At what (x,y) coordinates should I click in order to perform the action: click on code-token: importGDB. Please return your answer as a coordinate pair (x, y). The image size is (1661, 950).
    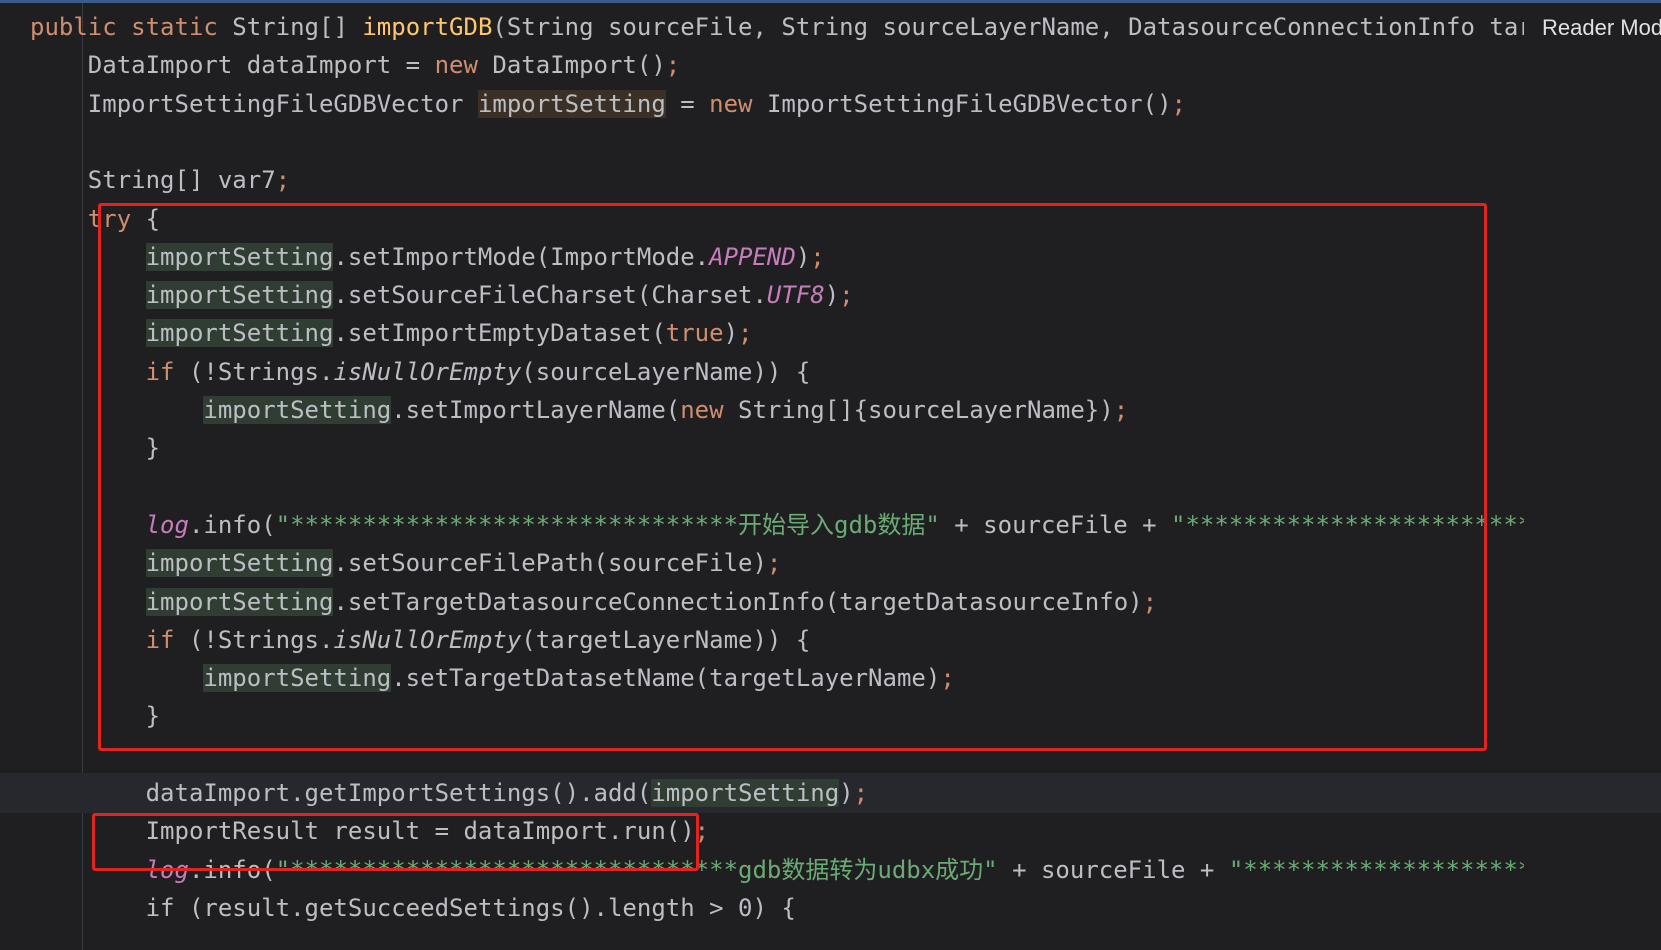
    Looking at the image, I should click on (427, 27).